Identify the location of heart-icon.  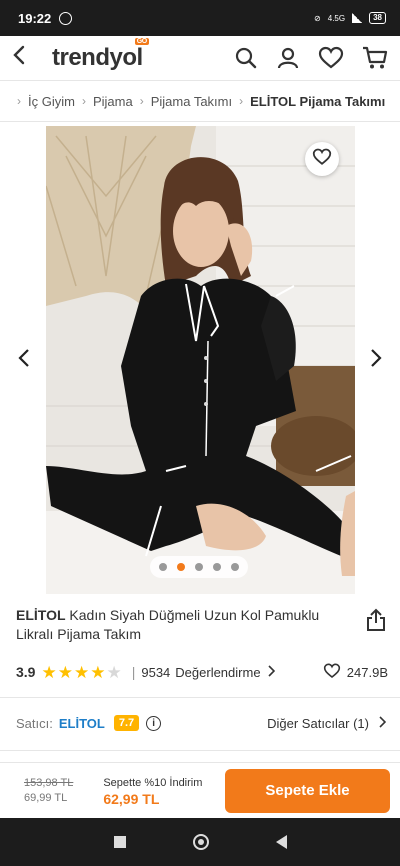
(322, 159).